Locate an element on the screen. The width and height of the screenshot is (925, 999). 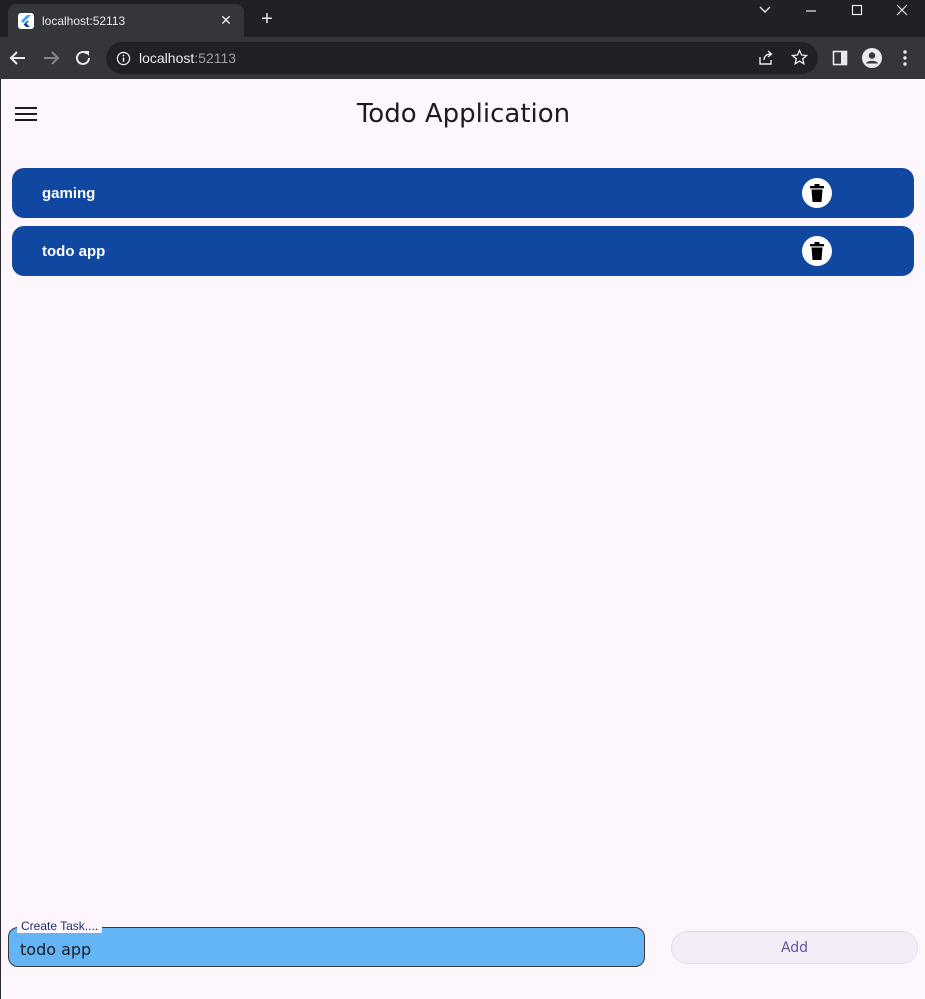
url-text: localhost:52113 is located at coordinates (187, 58).